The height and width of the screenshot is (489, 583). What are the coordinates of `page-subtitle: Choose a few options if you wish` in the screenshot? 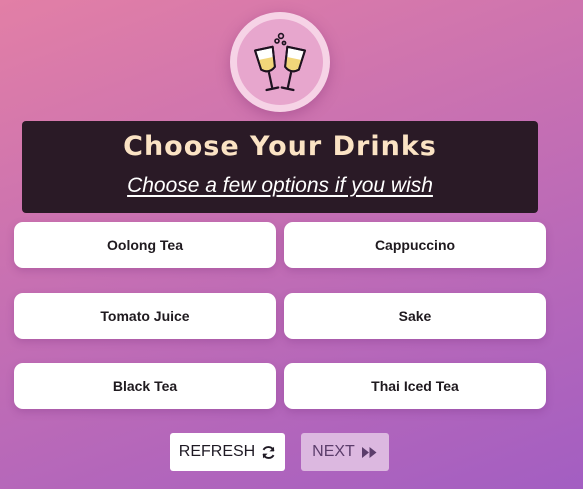 It's located at (280, 185).